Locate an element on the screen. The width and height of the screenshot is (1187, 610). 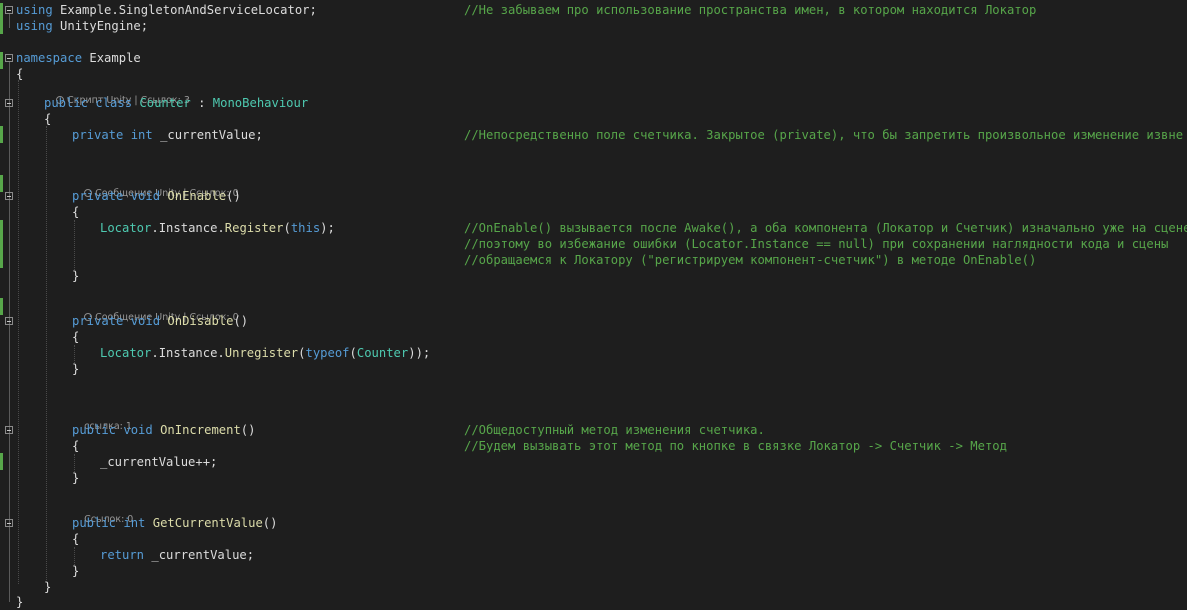
codelens-getvalue: Ссылок: 0 is located at coordinates (102, 513).